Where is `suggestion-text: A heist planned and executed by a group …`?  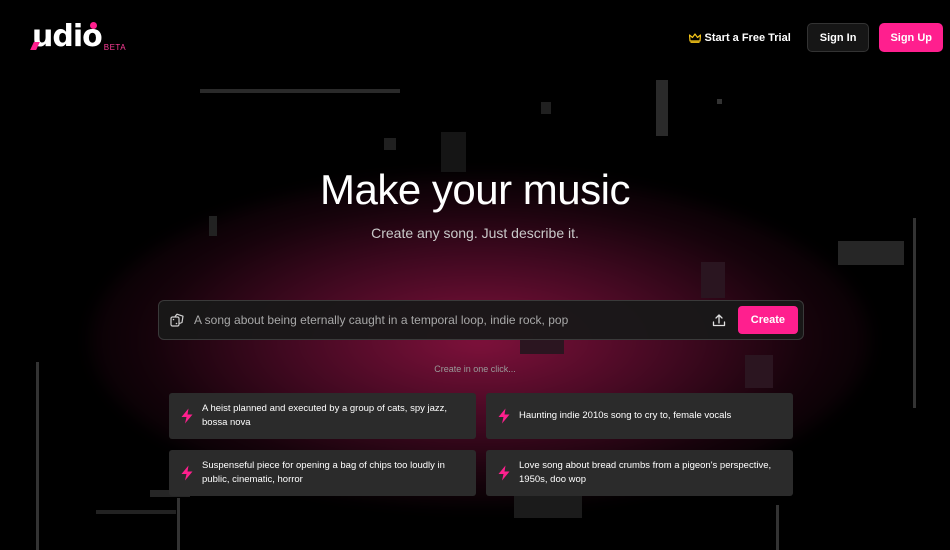
suggestion-text: A heist planned and executed by a group … is located at coordinates (325, 415).